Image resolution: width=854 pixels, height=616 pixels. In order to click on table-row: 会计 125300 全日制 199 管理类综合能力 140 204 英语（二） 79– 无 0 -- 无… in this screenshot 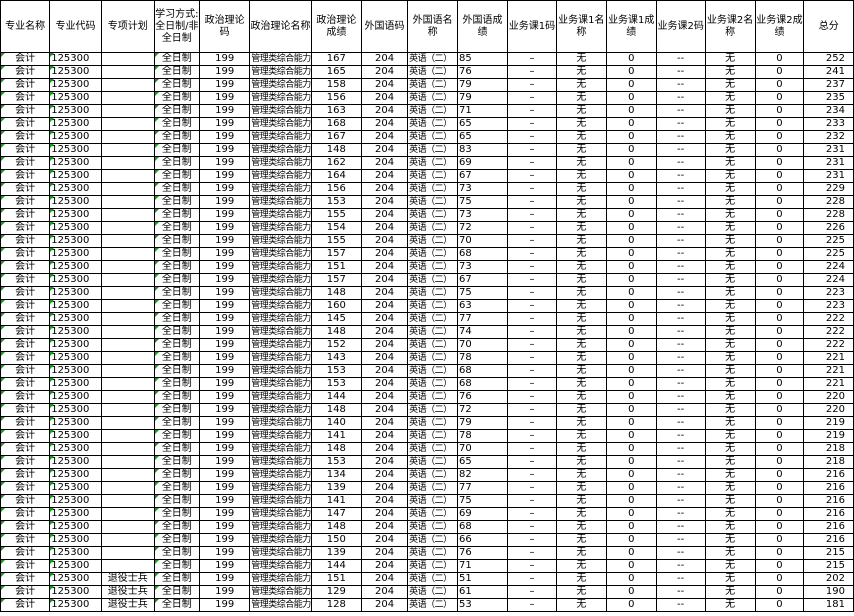, I will do `click(427, 423)`.